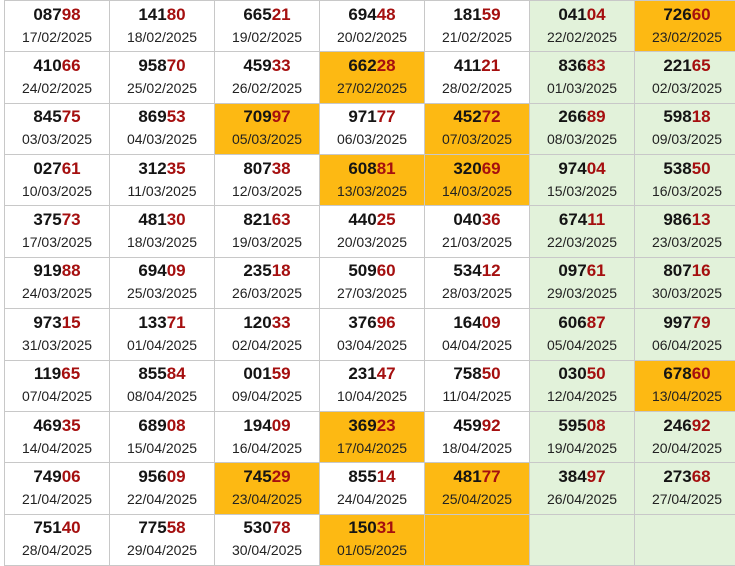  What do you see at coordinates (47, 117) in the screenshot?
I see `result-number-head: 845` at bounding box center [47, 117].